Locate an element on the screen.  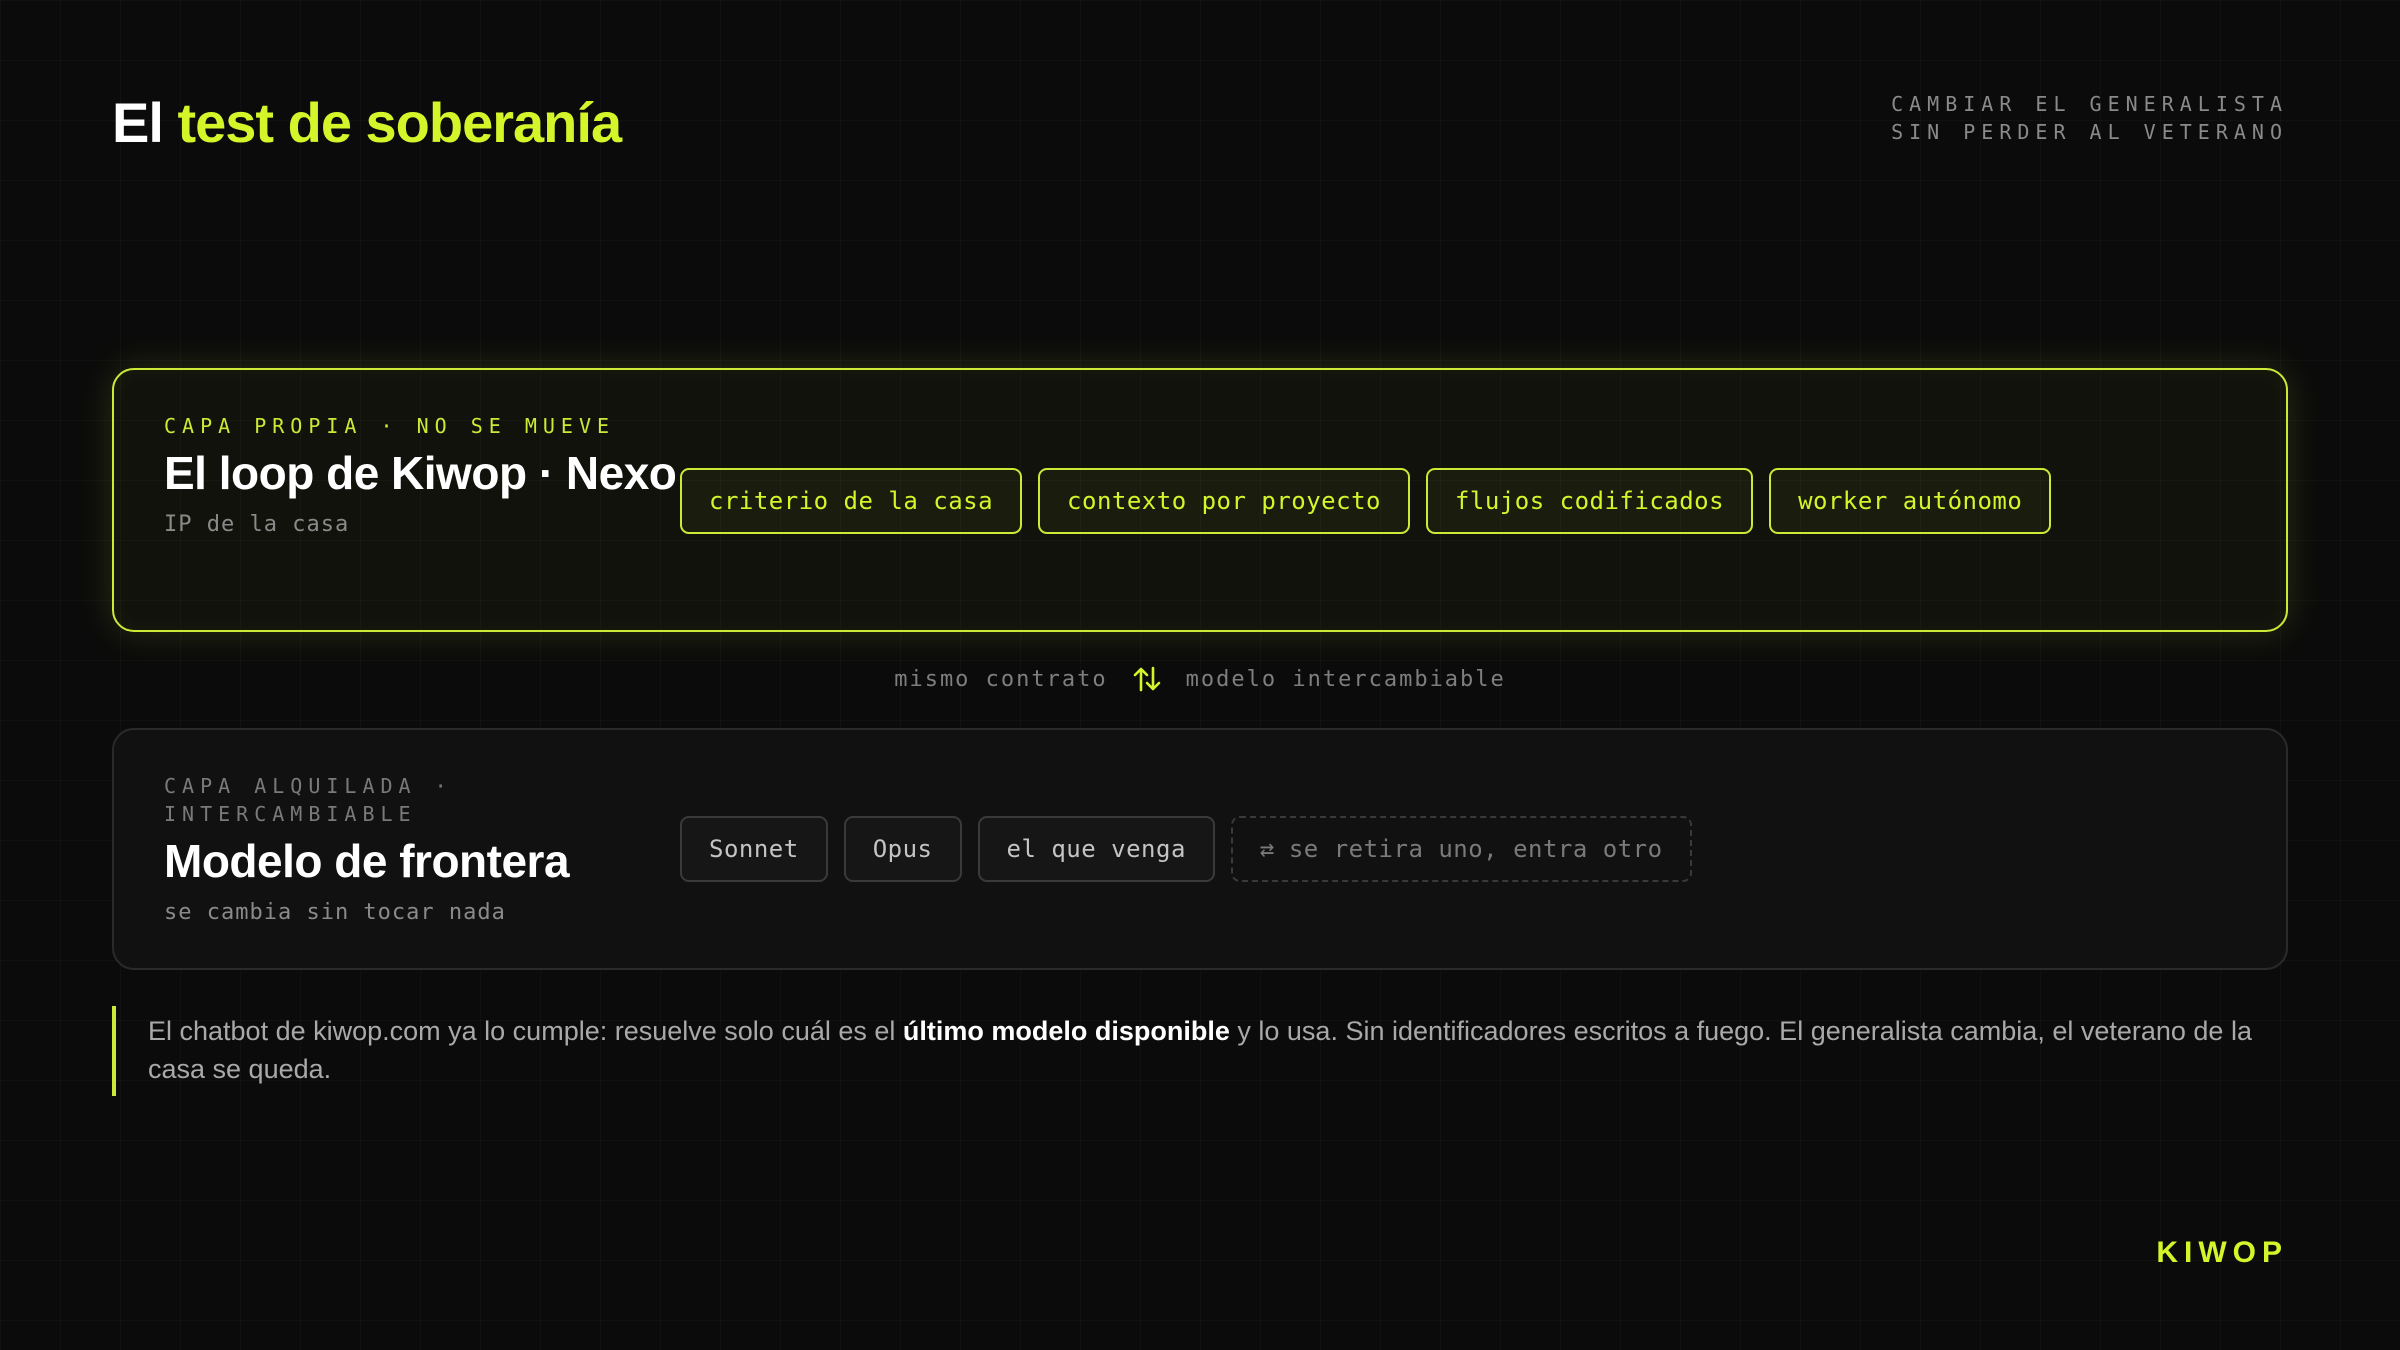
chip-flujos: flujos codificados is located at coordinates (1589, 501).